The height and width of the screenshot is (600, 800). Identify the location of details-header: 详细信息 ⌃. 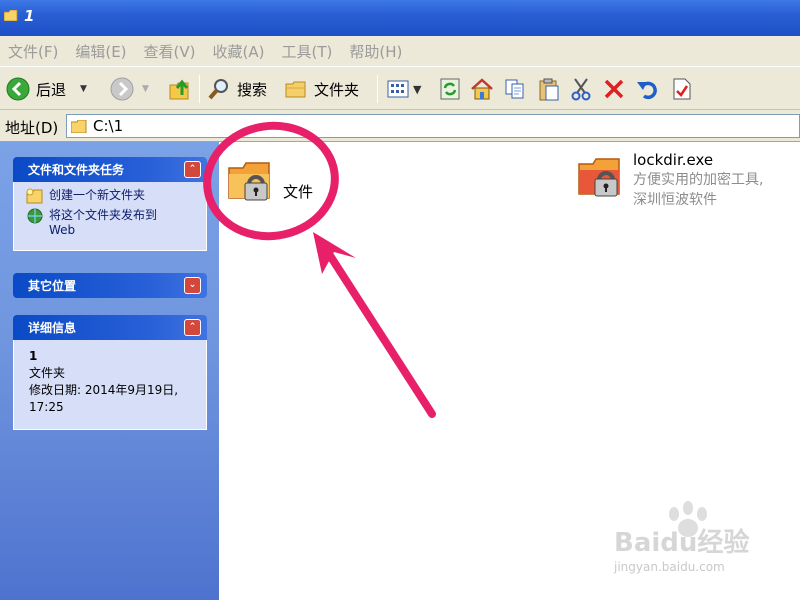
(110, 327).